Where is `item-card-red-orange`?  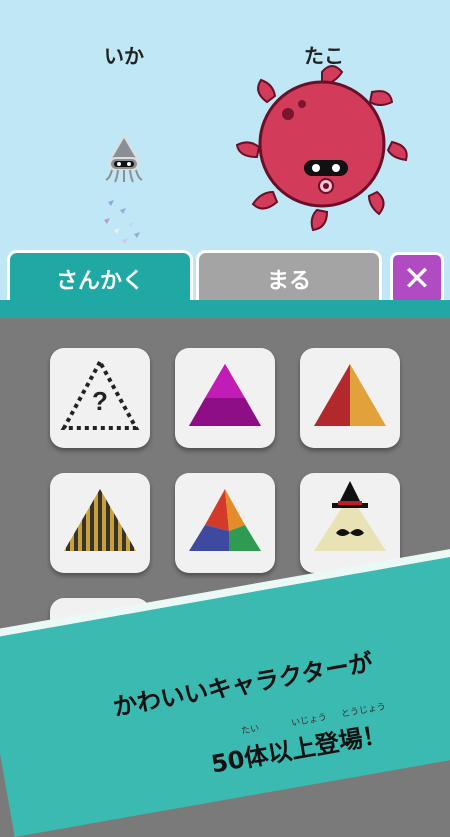
item-card-red-orange is located at coordinates (350, 398).